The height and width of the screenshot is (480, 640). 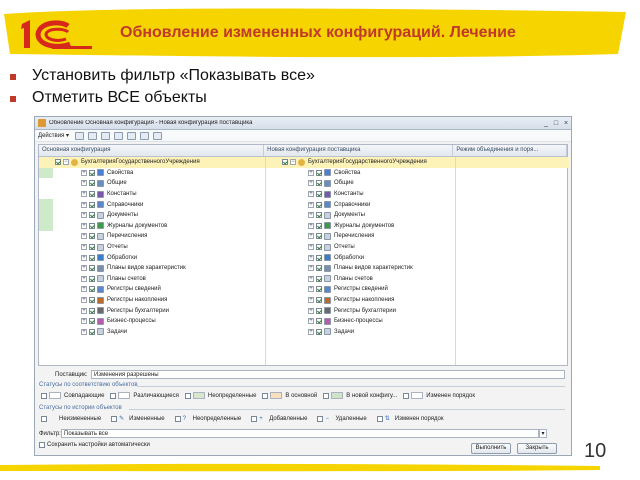 I want to click on history-status-filter: ✎ Измененные, so click(x=138, y=418).